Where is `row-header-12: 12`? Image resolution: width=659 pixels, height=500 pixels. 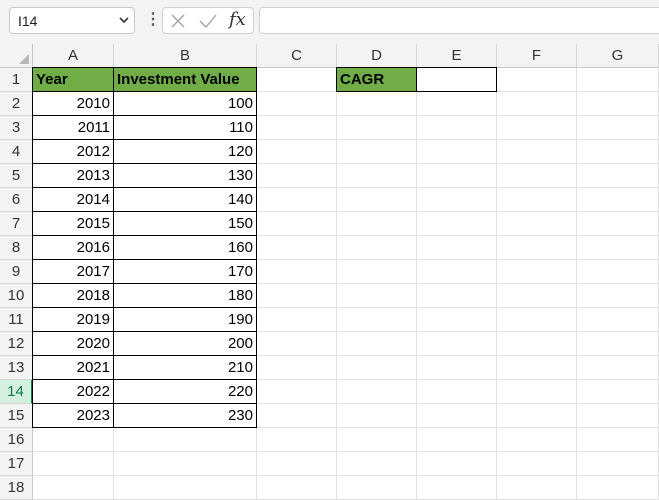 row-header-12: 12 is located at coordinates (16, 344).